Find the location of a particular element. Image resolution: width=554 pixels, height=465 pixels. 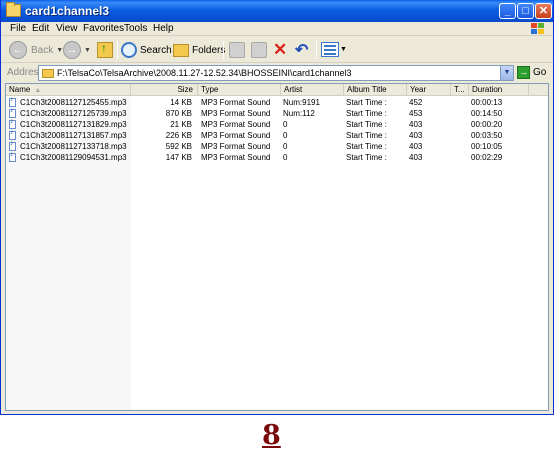

back-button: ← Back ▼ is located at coordinates (36, 50).